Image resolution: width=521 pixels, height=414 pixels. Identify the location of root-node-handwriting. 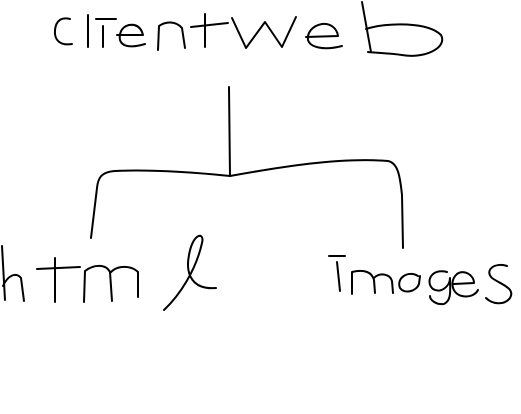
(248, 29).